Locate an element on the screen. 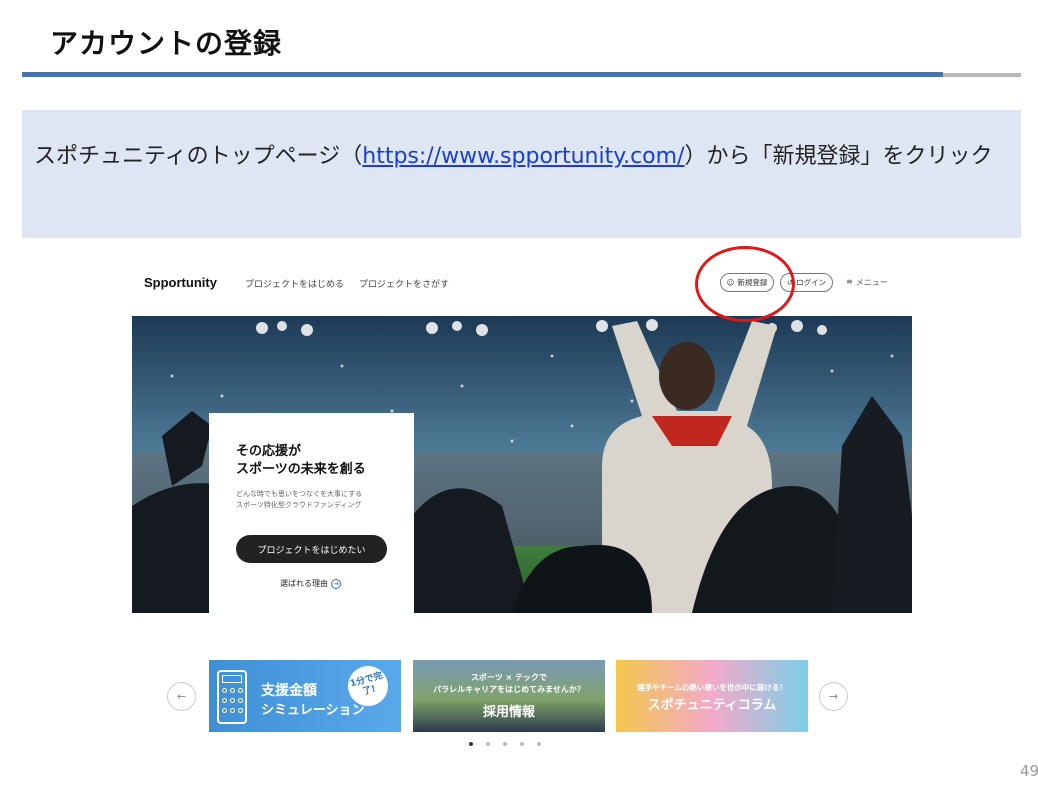 This screenshot has height=787, width=1038. hero-sub-line1: どんな時でも思いをつなぐを大事にする is located at coordinates (299, 494).